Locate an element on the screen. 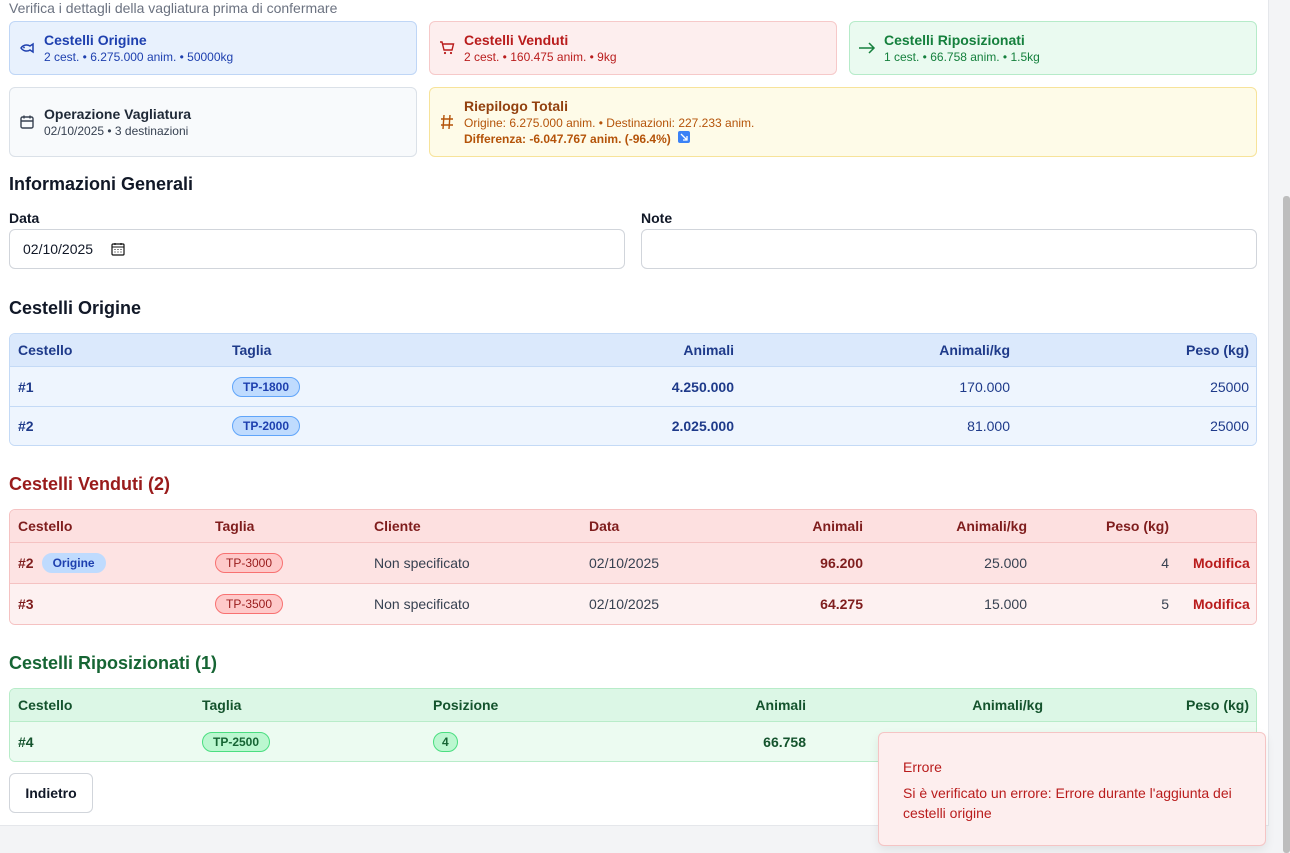 The height and width of the screenshot is (853, 1290). cell-animali: 2.025.000 is located at coordinates (702, 426).